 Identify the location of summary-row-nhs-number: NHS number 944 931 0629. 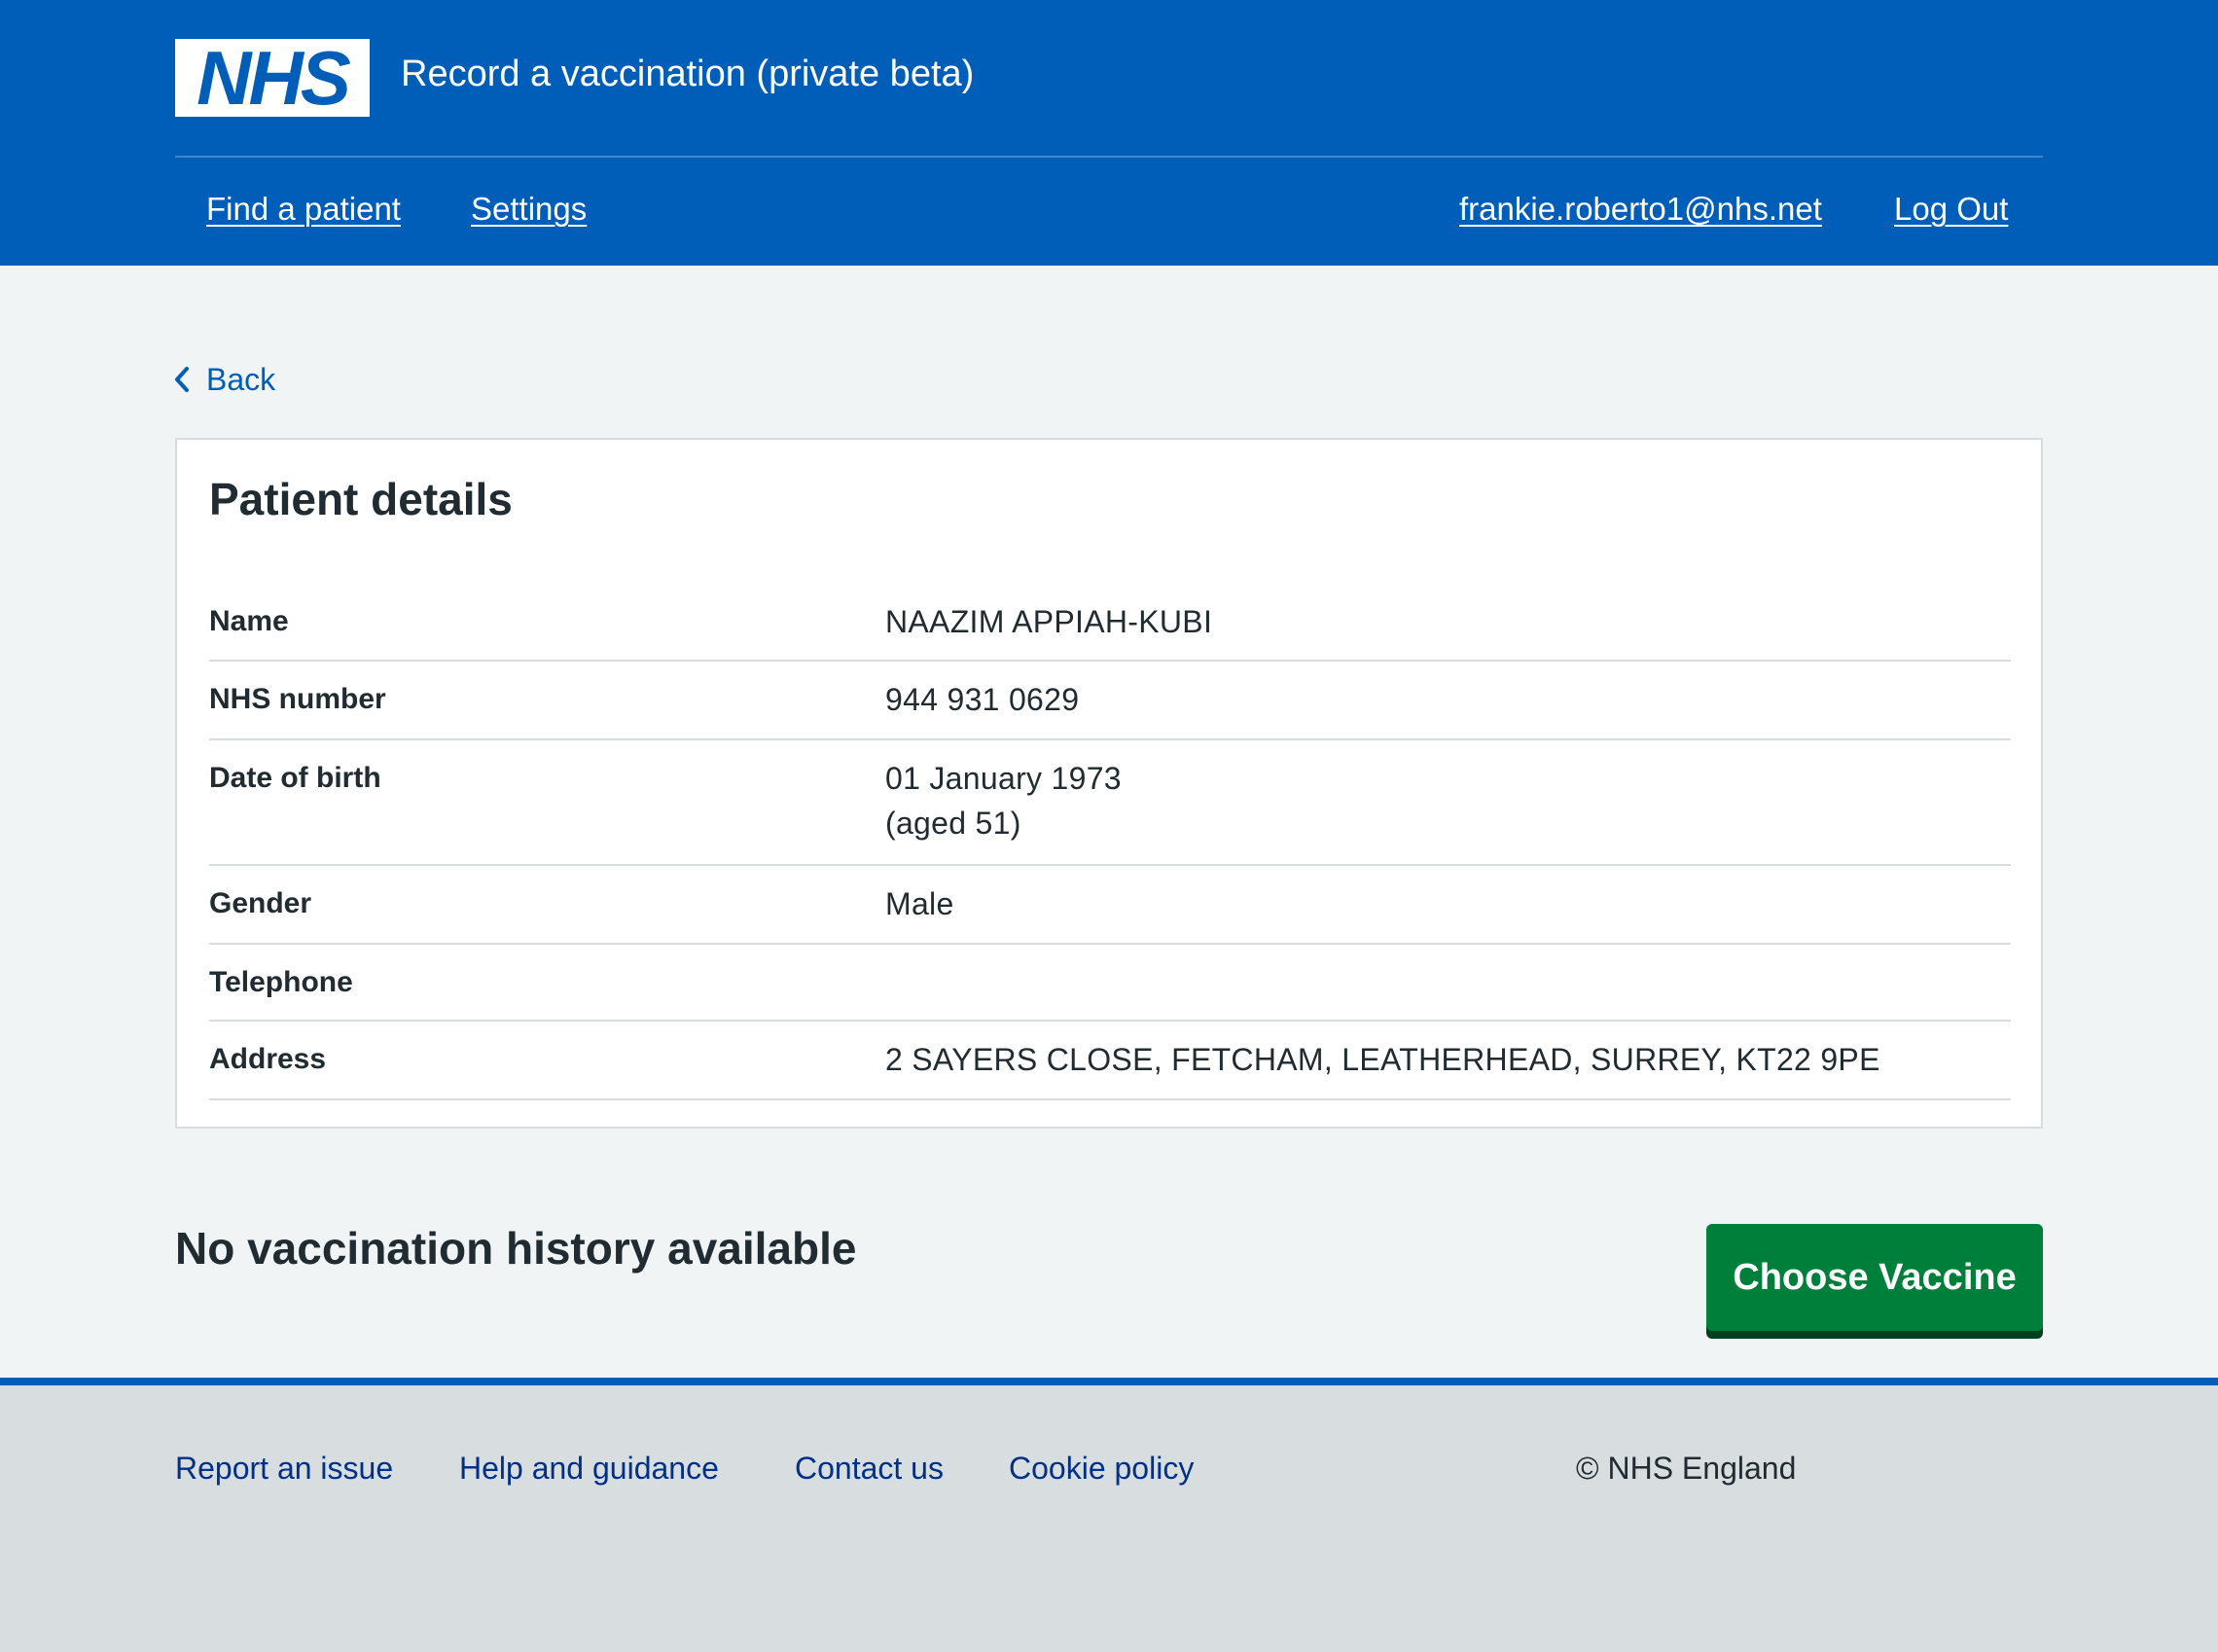
(1110, 701).